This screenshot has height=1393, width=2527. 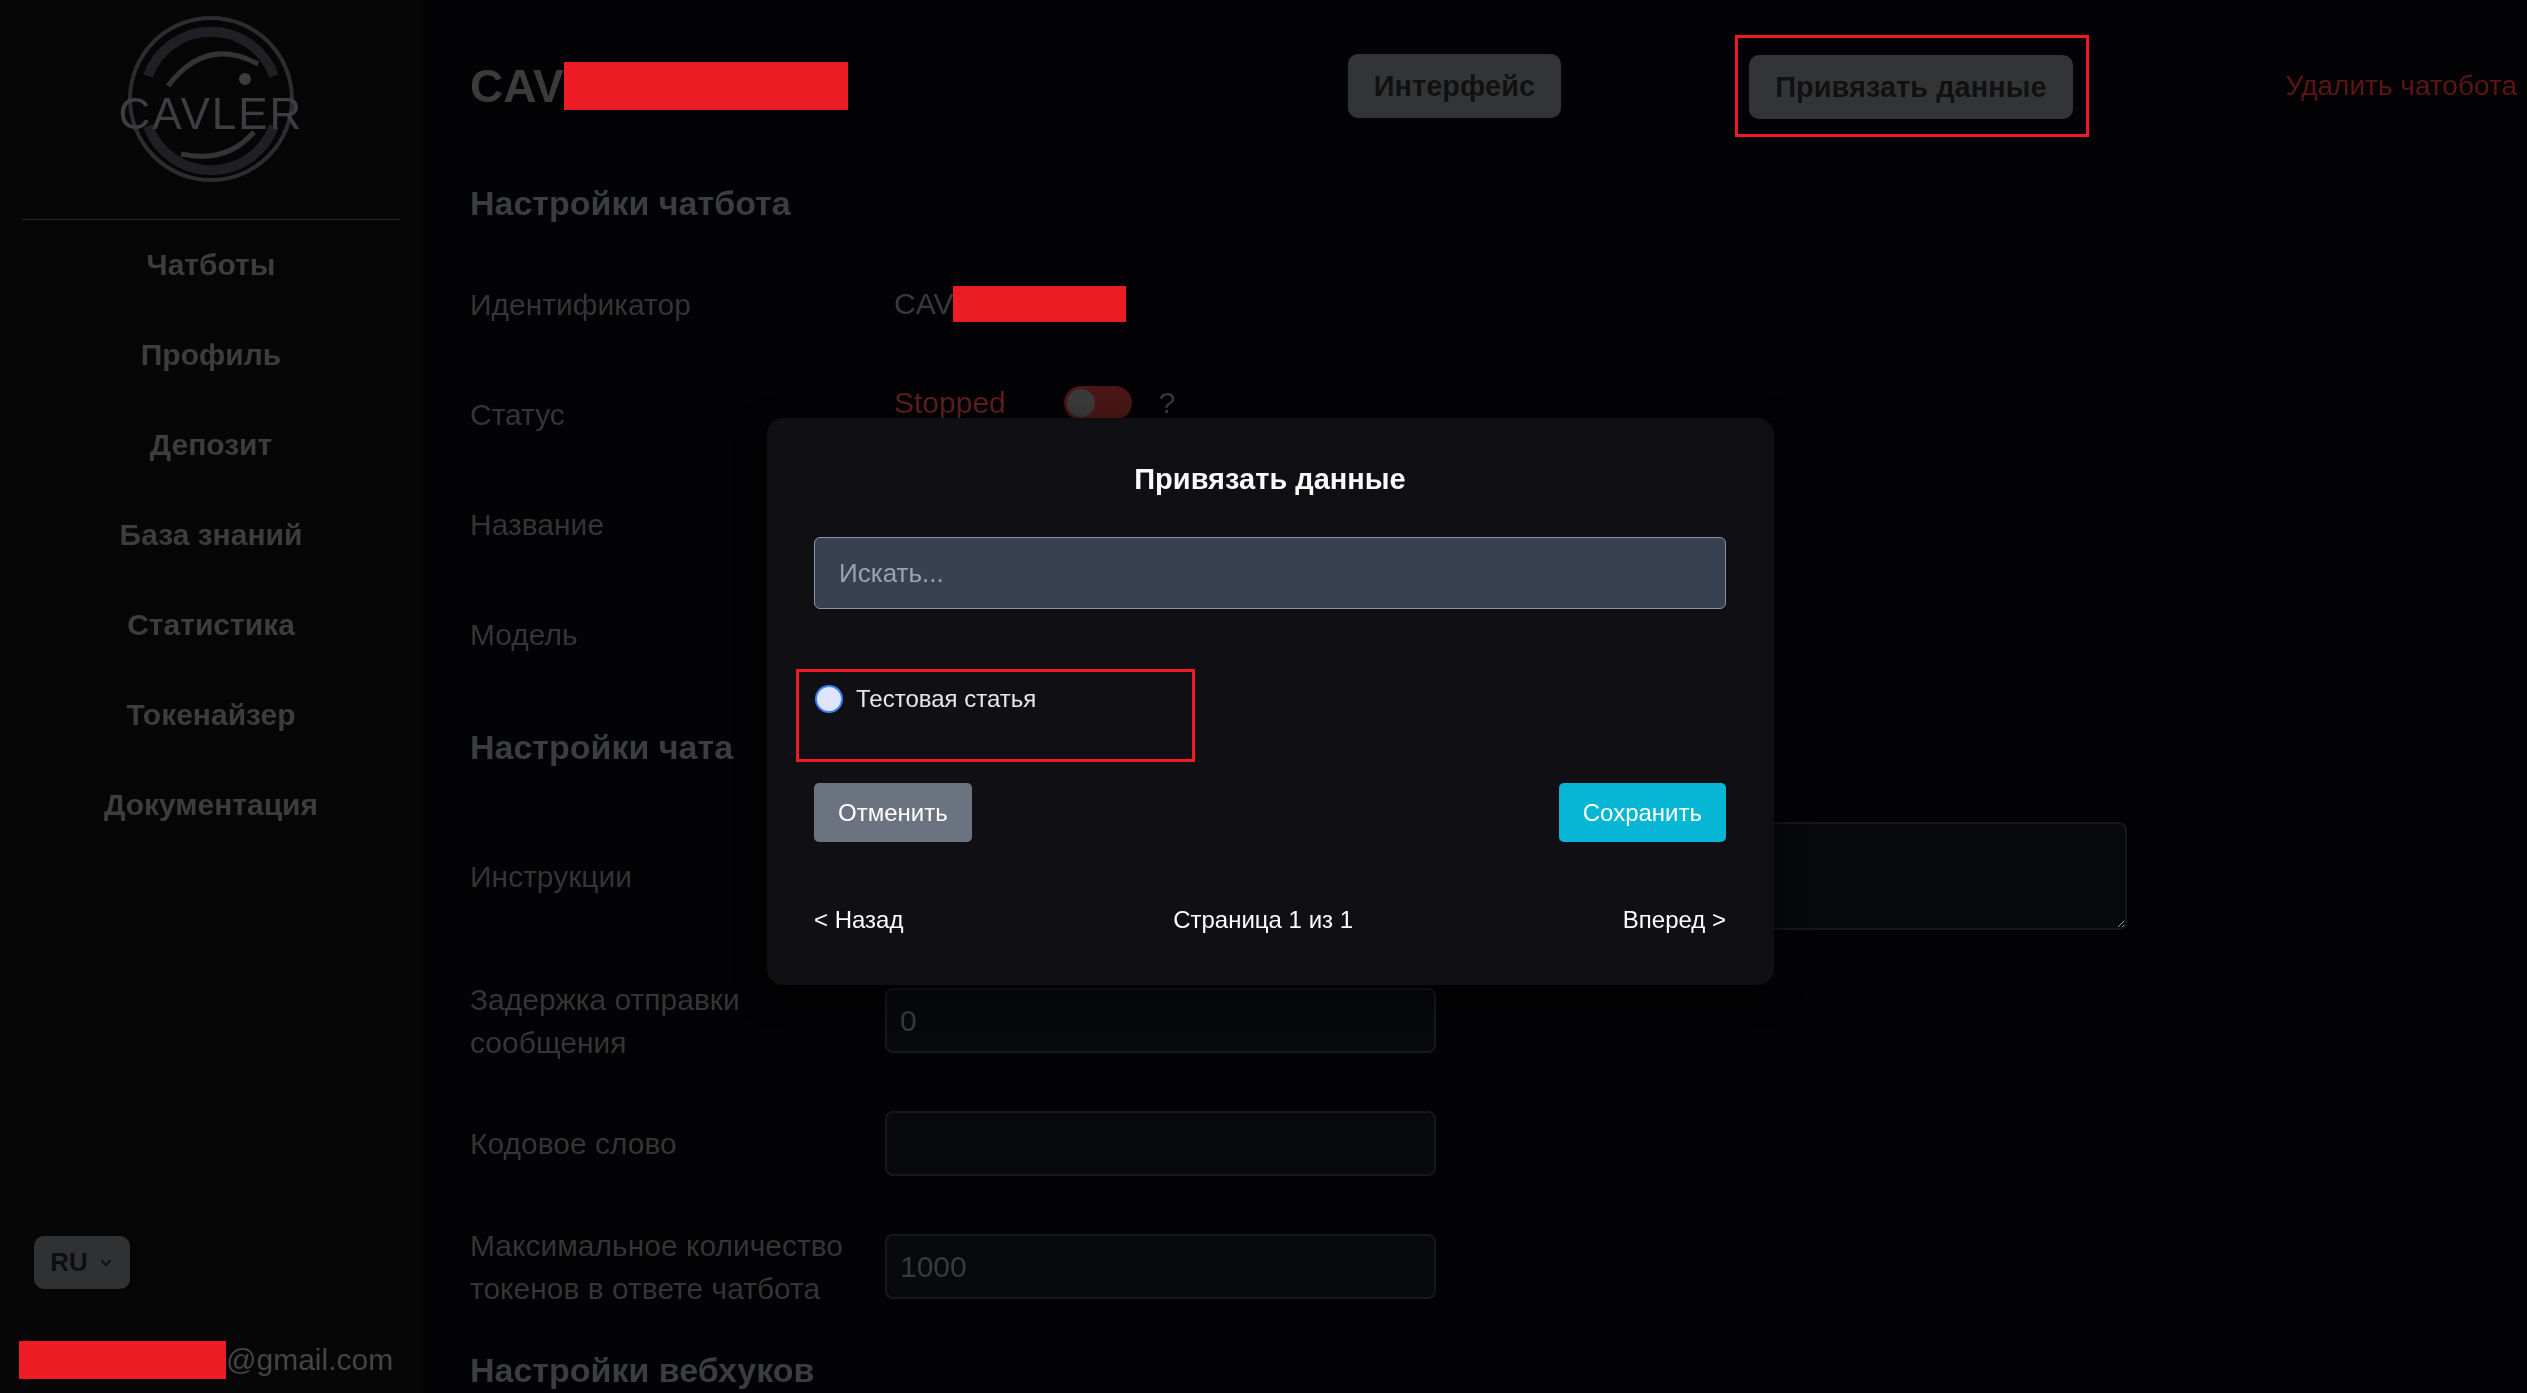 I want to click on delete-link: Удалить чатобота, so click(x=2401, y=86).